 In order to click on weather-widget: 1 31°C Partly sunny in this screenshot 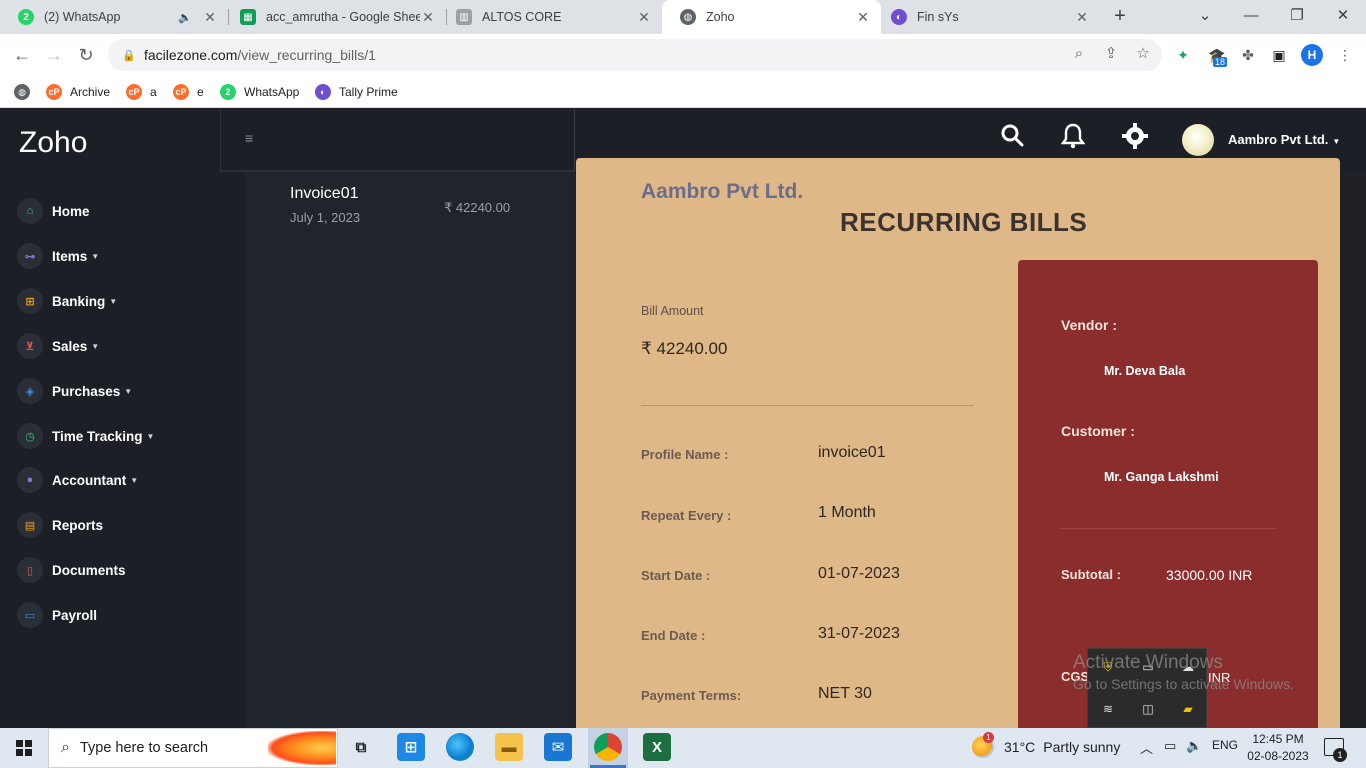, I will do `click(1046, 745)`.